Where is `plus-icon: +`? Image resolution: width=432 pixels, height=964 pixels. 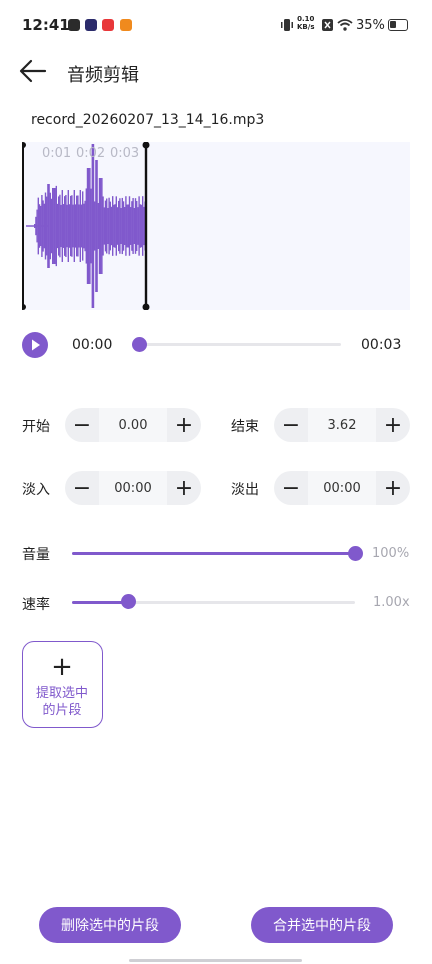 plus-icon: + is located at coordinates (62, 667).